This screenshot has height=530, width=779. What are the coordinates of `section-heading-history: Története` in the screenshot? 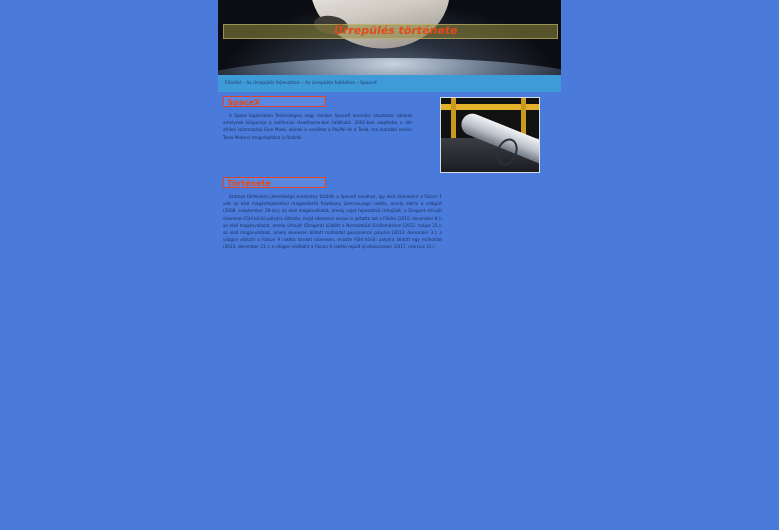 It's located at (274, 182).